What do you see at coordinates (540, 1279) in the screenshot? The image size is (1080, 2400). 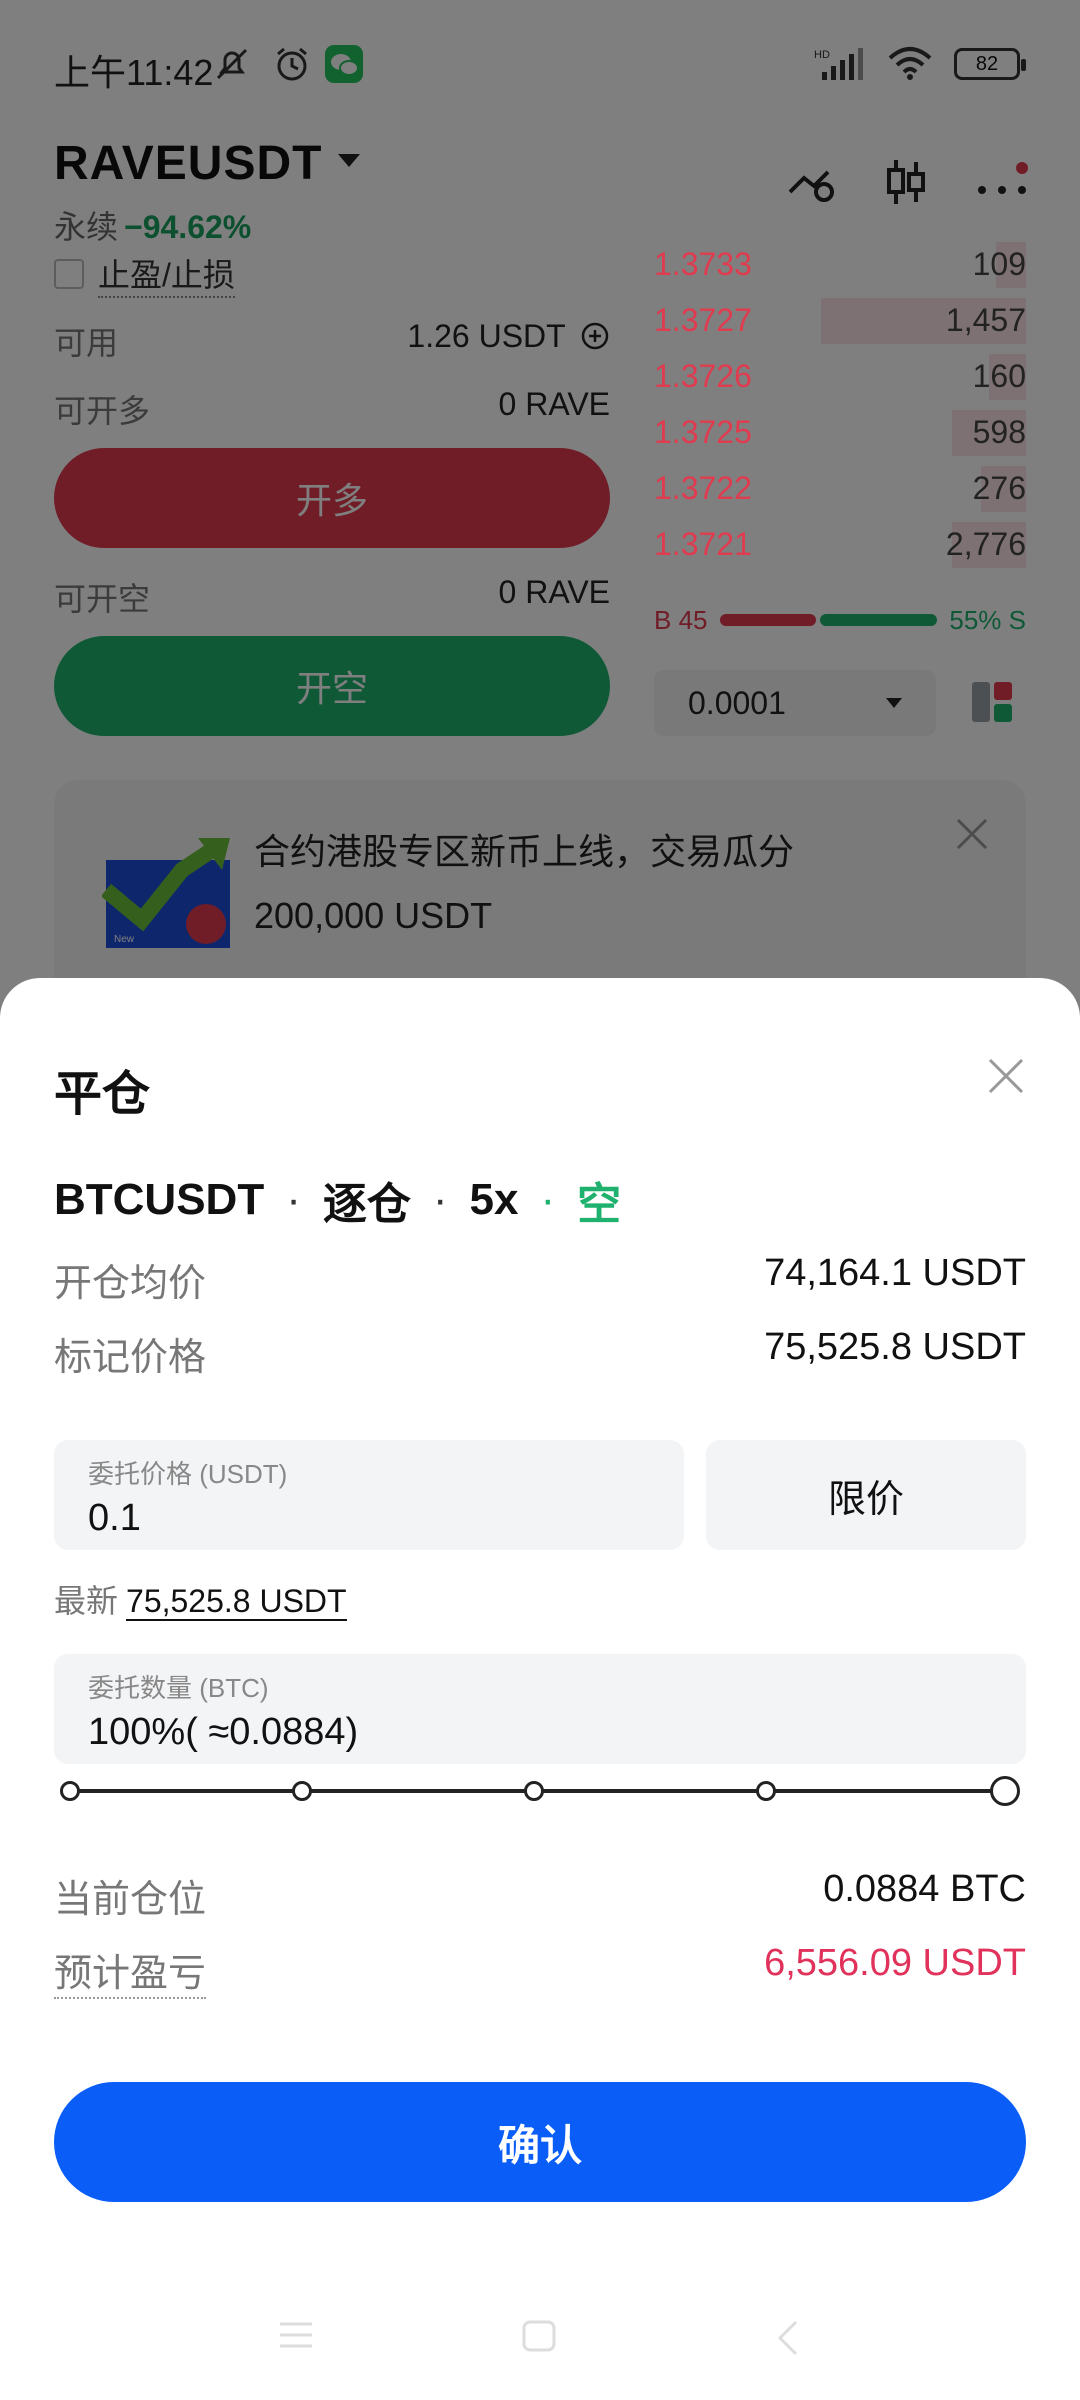 I see `avg-open-row: 开仓均价 74,164.1 USDT` at bounding box center [540, 1279].